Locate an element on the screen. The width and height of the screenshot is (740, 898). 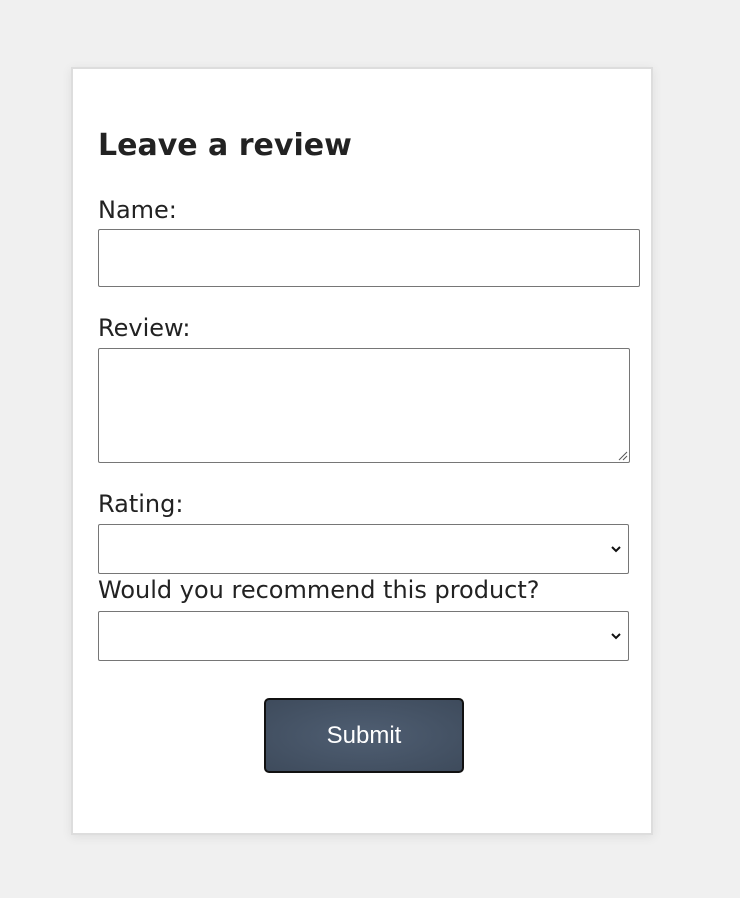
resize-grip-icon is located at coordinates (622, 455).